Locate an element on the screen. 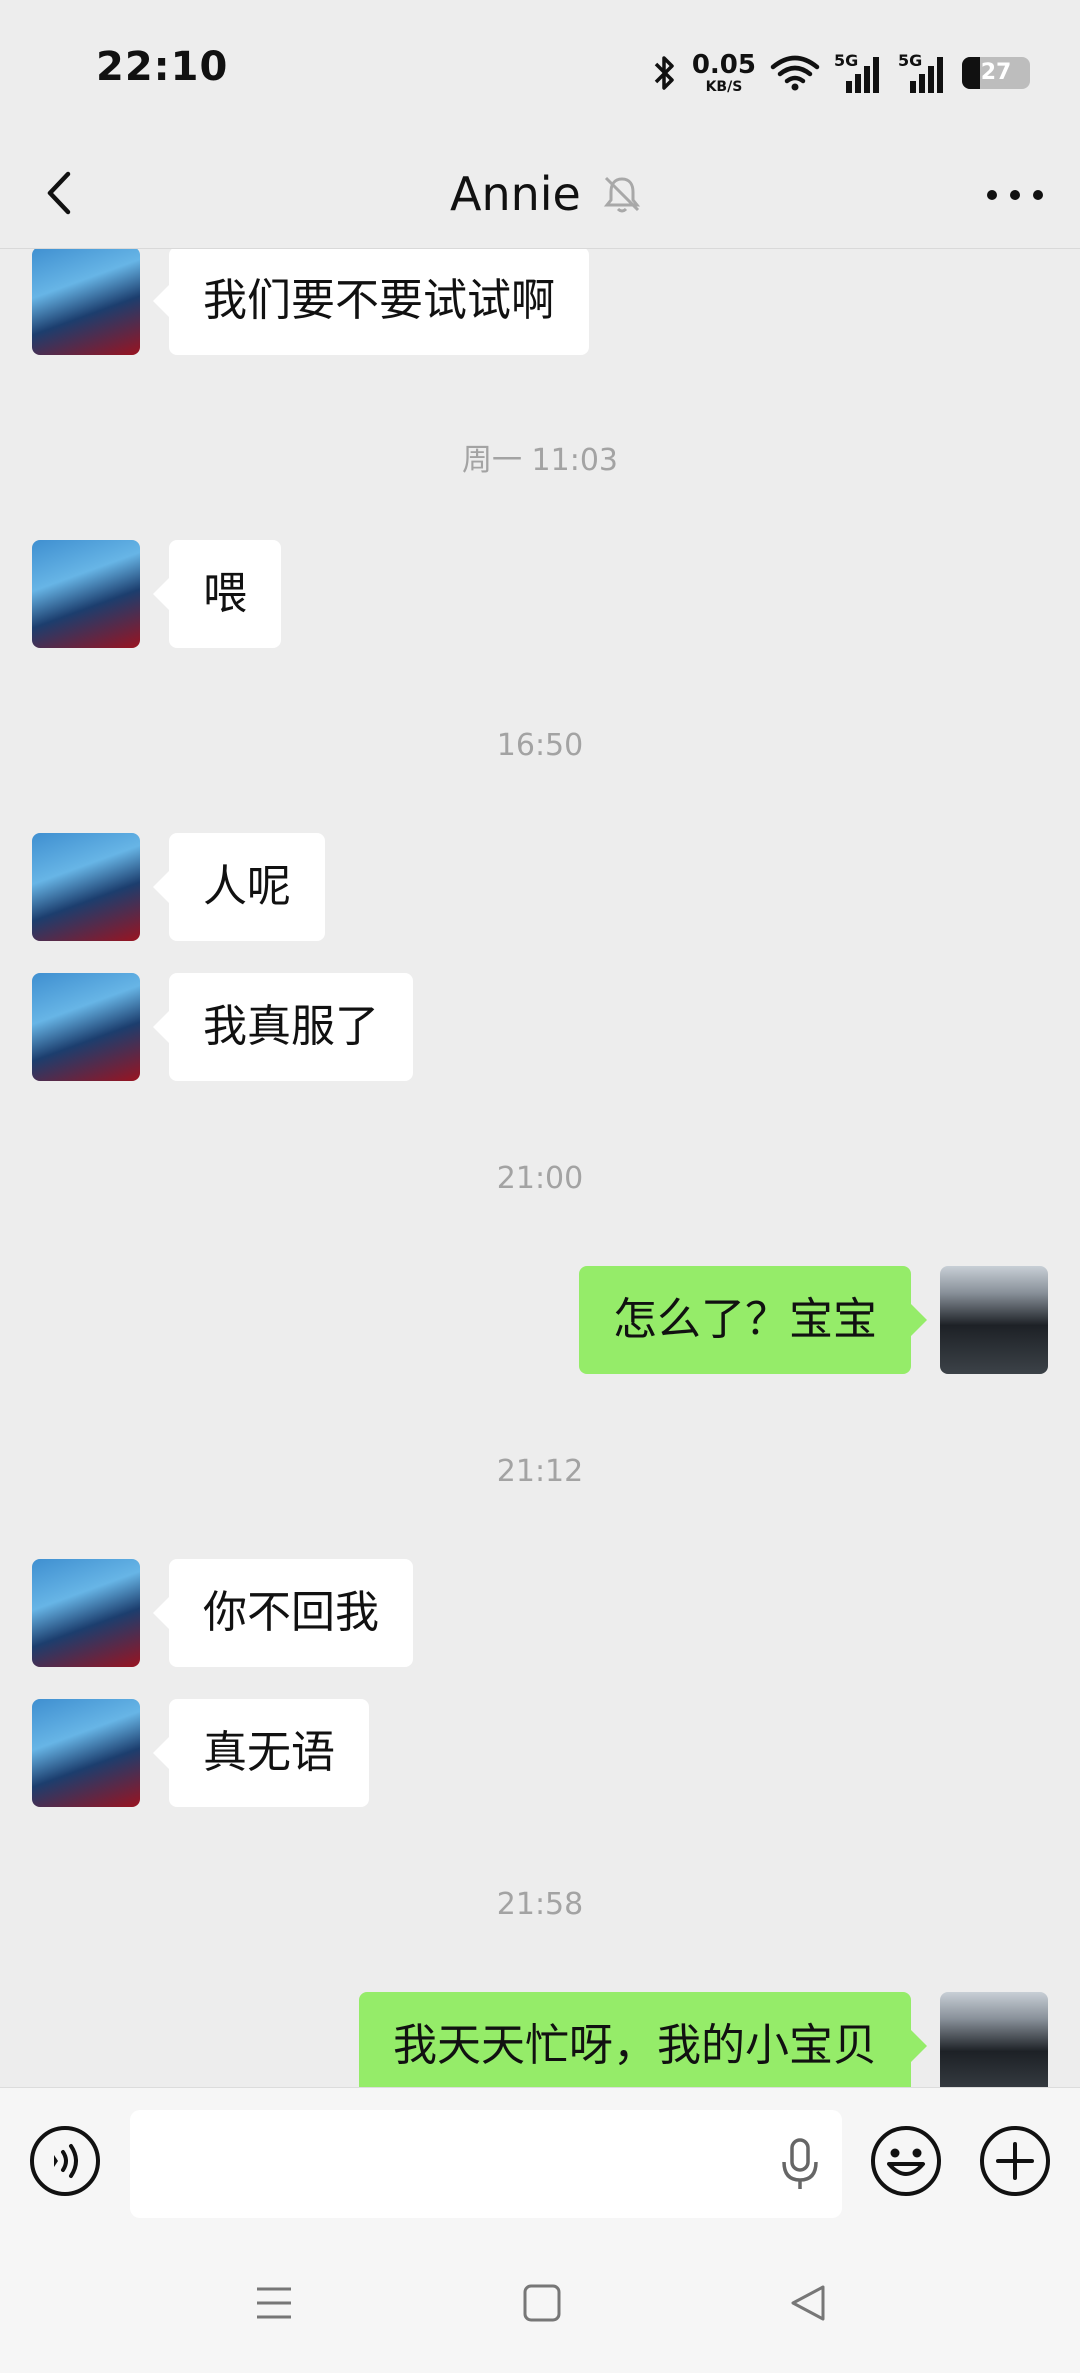 The width and height of the screenshot is (1080, 2373). message-bubble-received: 我们要不要试试啊 is located at coordinates (371, 302).